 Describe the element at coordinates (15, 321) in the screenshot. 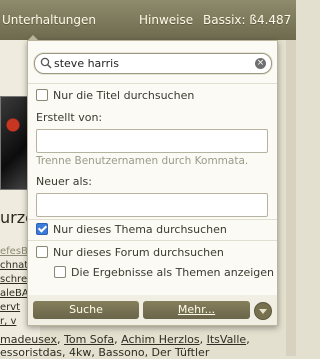

I see `bg-link: r, v` at that location.